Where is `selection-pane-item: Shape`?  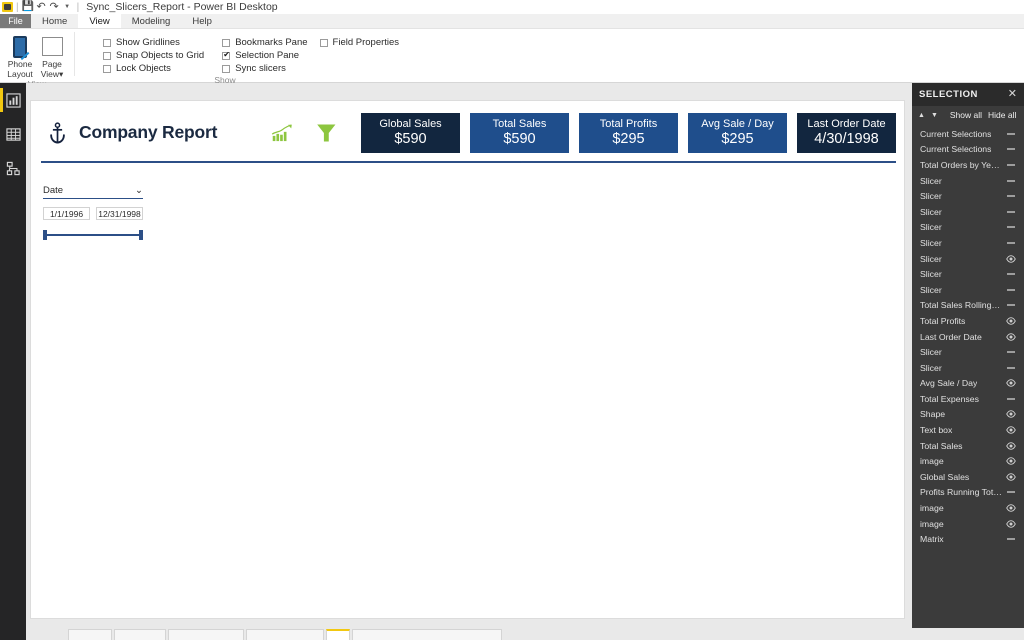 selection-pane-item: Shape is located at coordinates (968, 415).